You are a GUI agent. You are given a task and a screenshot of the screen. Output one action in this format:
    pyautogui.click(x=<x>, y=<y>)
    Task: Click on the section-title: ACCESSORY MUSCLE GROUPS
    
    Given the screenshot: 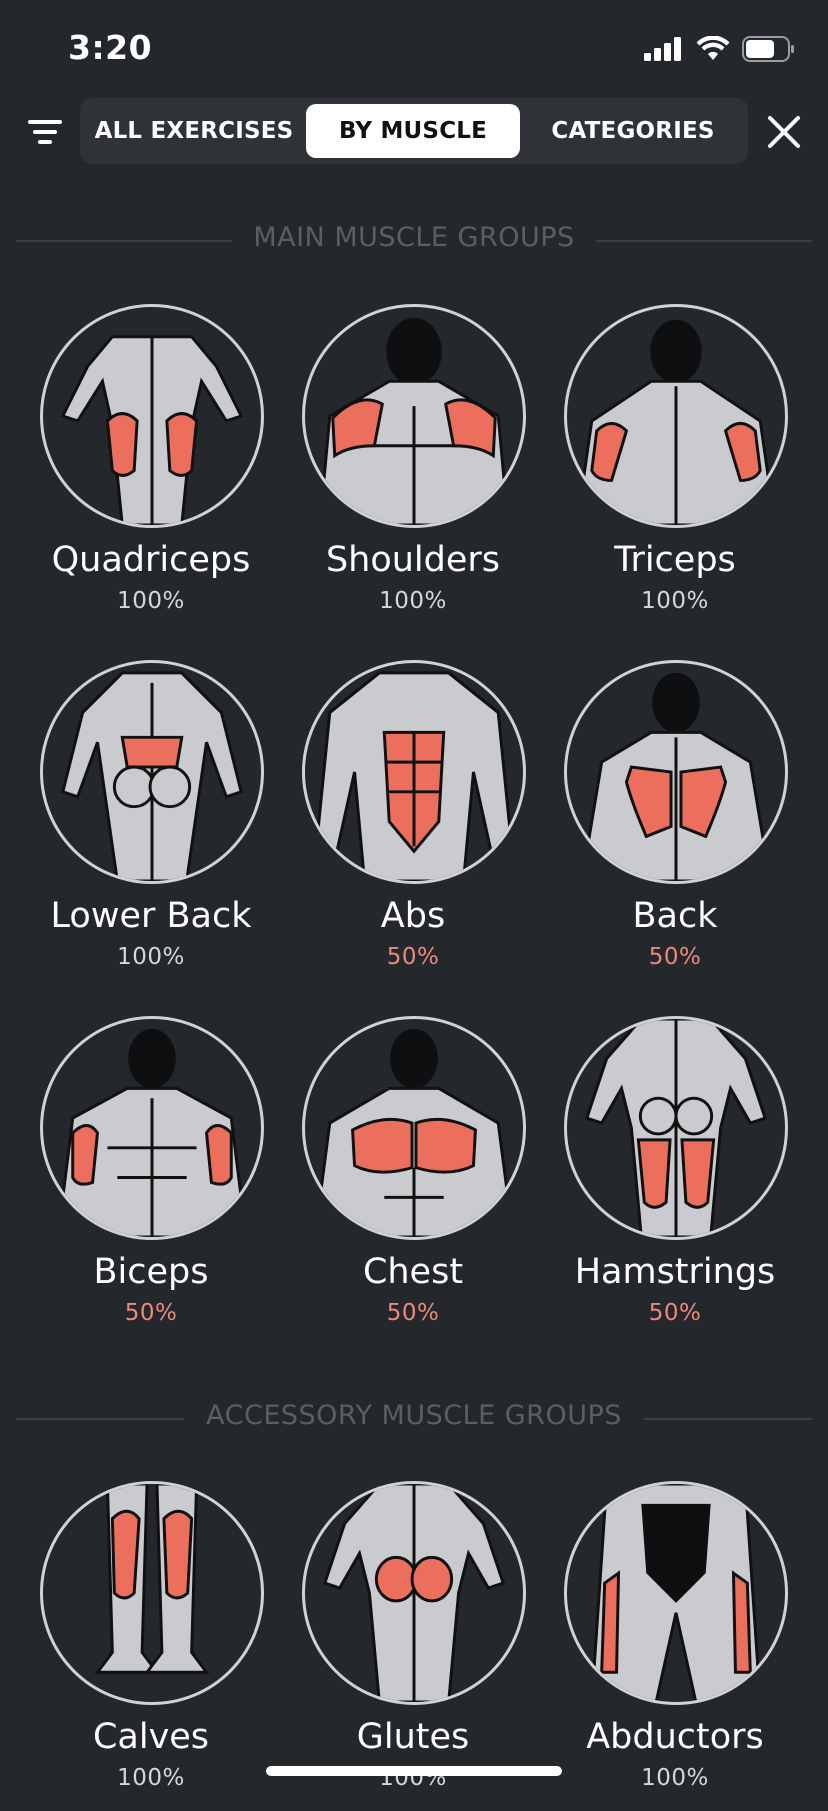 What is the action you would take?
    pyautogui.click(x=414, y=1415)
    